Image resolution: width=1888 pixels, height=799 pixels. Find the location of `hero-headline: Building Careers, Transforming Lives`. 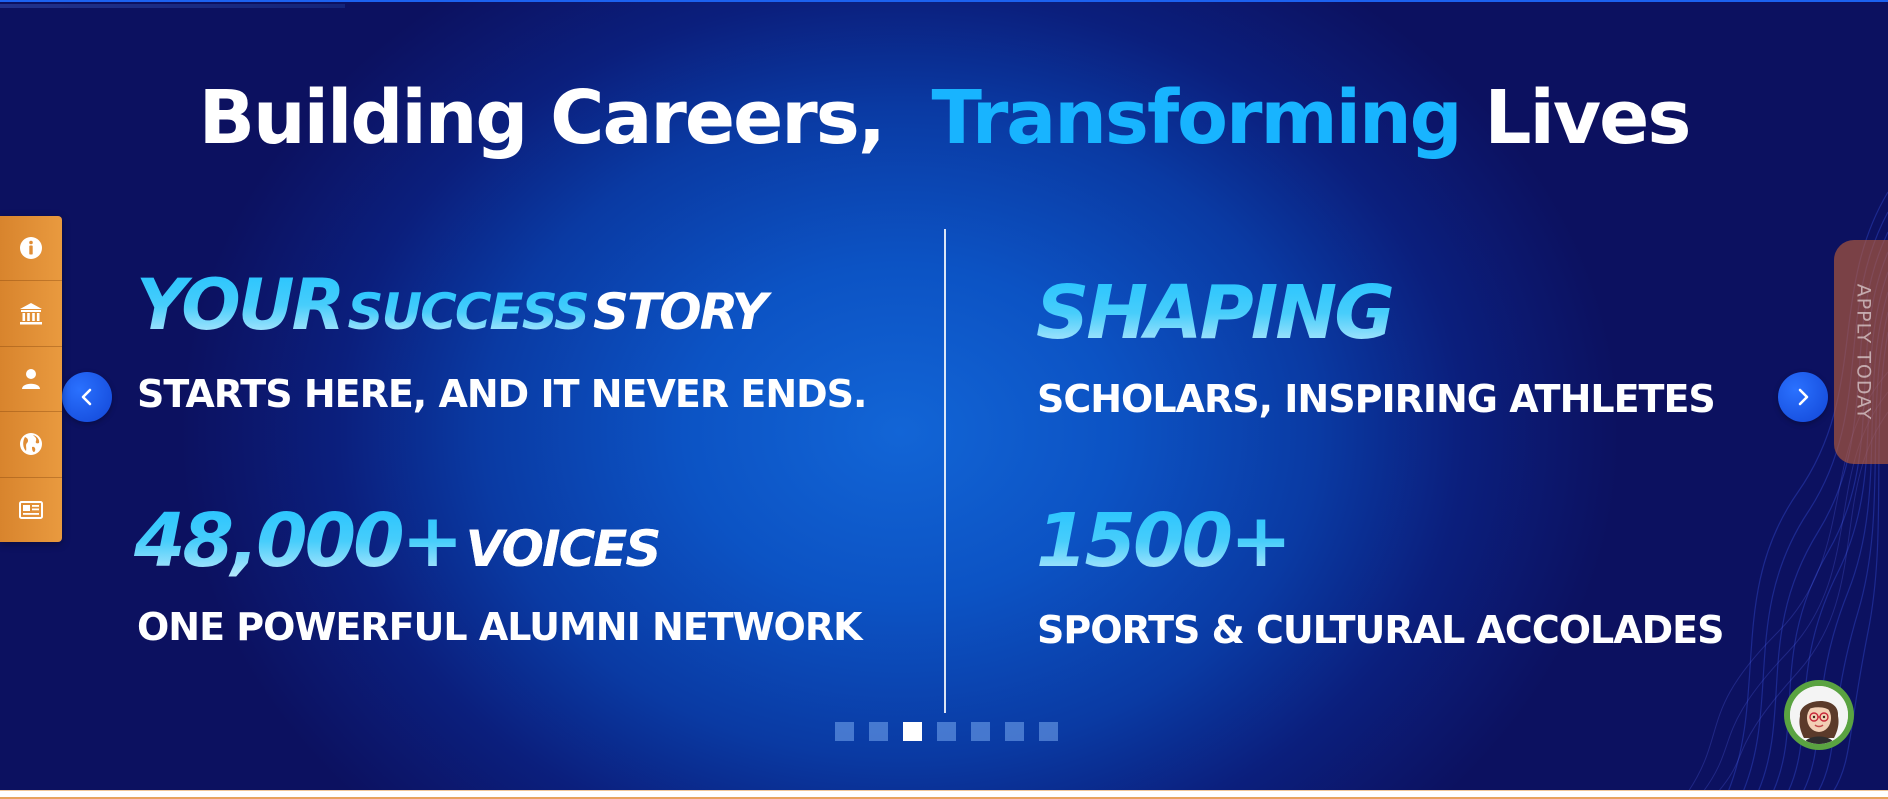

hero-headline: Building Careers, Transforming Lives is located at coordinates (944, 118).